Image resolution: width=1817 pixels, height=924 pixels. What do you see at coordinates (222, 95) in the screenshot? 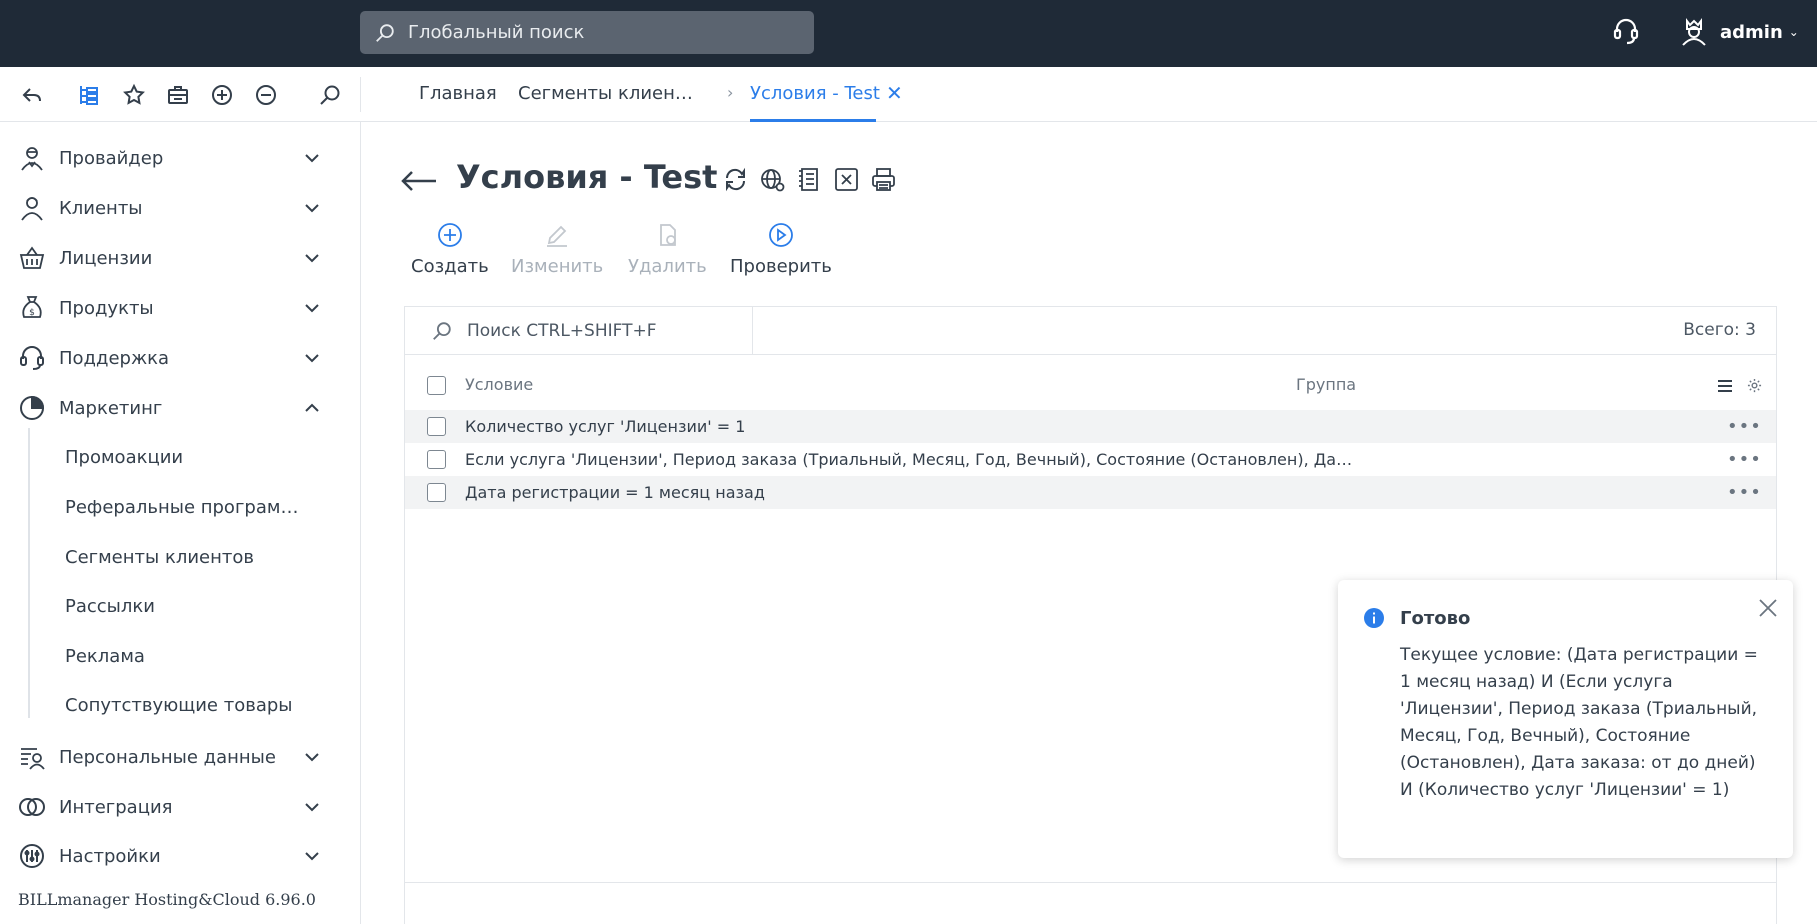
I see `expand-all-icon` at bounding box center [222, 95].